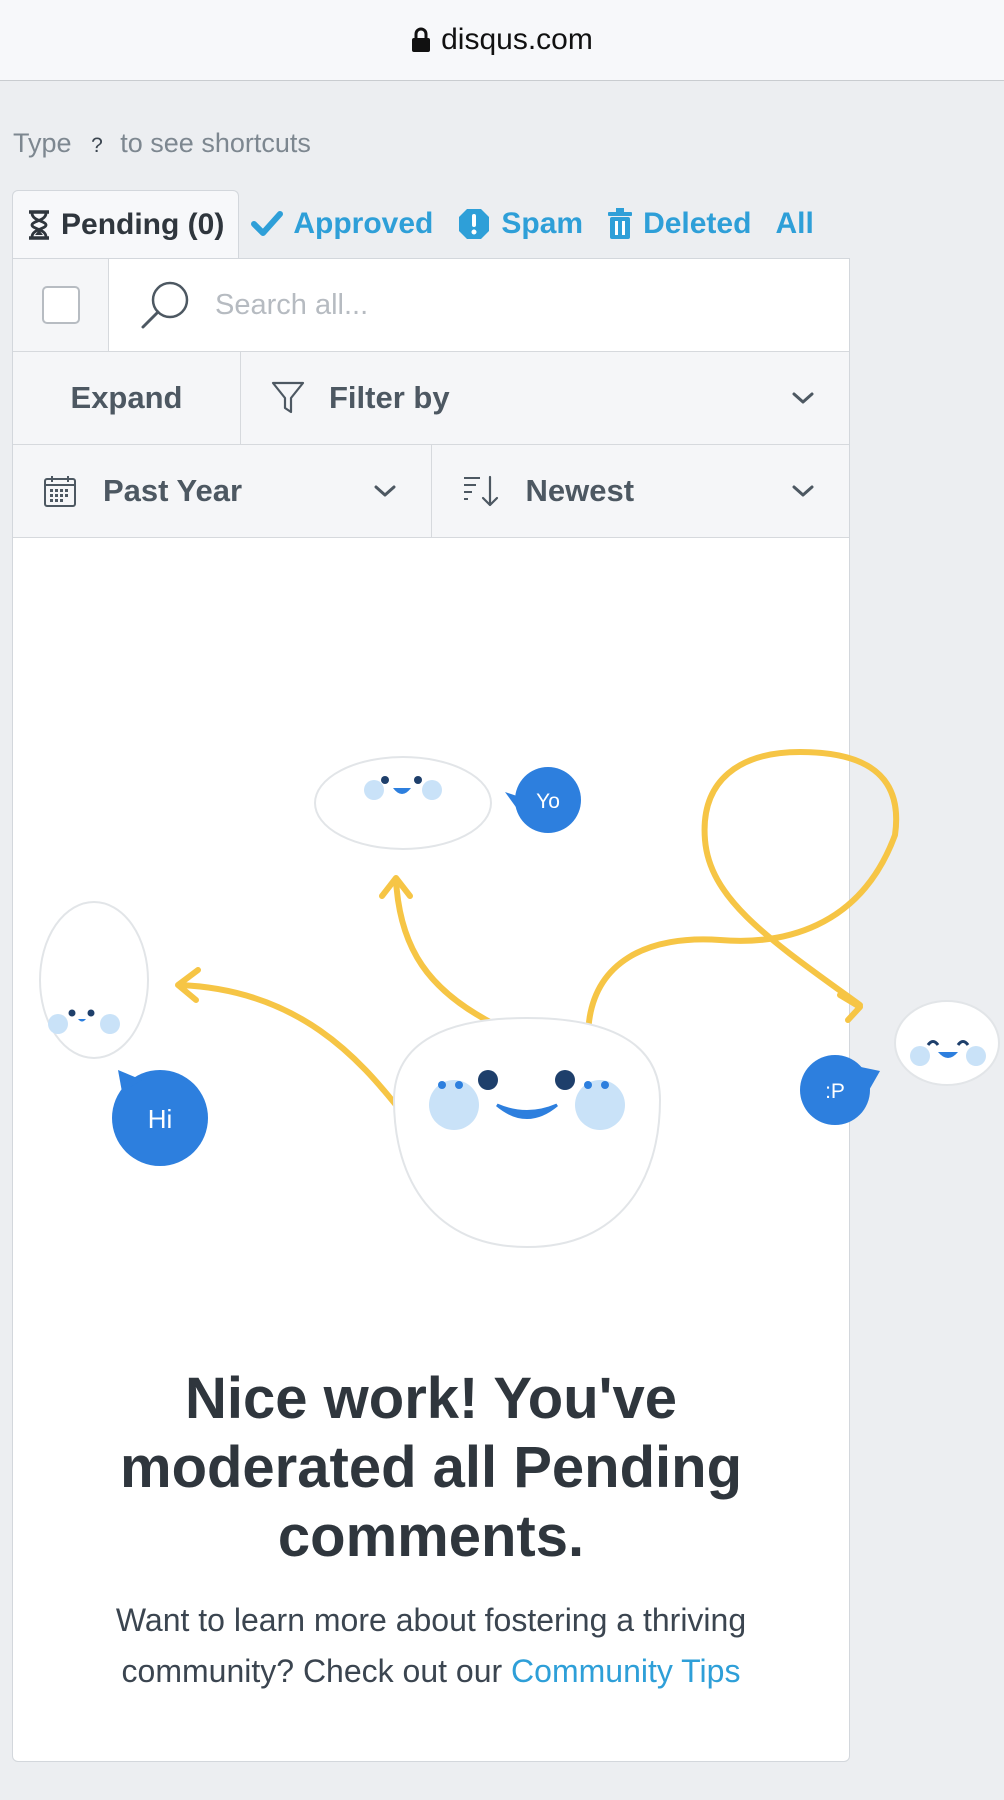 Image resolution: width=1004 pixels, height=1800 pixels. I want to click on filter-dropdown: Filter by, so click(545, 398).